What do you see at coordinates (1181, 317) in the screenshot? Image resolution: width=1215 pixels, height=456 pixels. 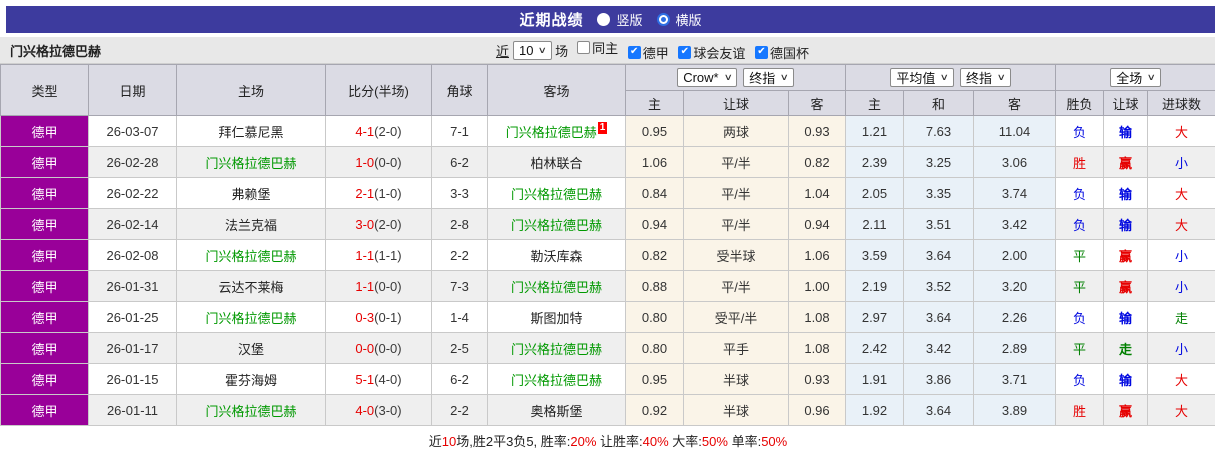 I see `result-goals: 走` at bounding box center [1181, 317].